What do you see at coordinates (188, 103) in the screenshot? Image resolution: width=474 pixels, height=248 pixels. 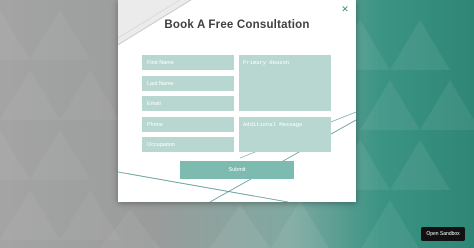 I see `email-field` at bounding box center [188, 103].